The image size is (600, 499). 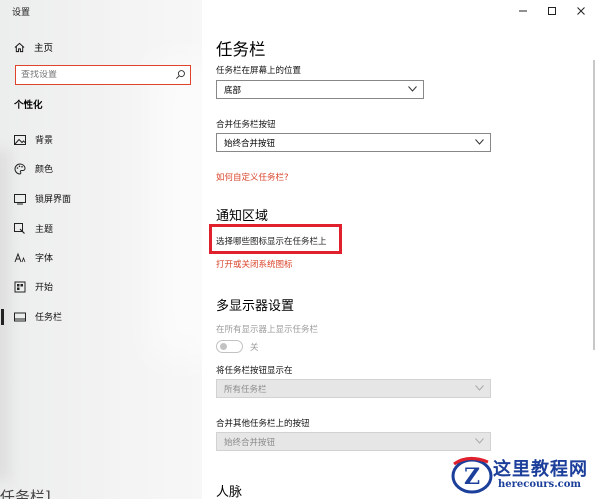 What do you see at coordinates (246, 125) in the screenshot?
I see `combine-label: 合并任务栏按钮` at bounding box center [246, 125].